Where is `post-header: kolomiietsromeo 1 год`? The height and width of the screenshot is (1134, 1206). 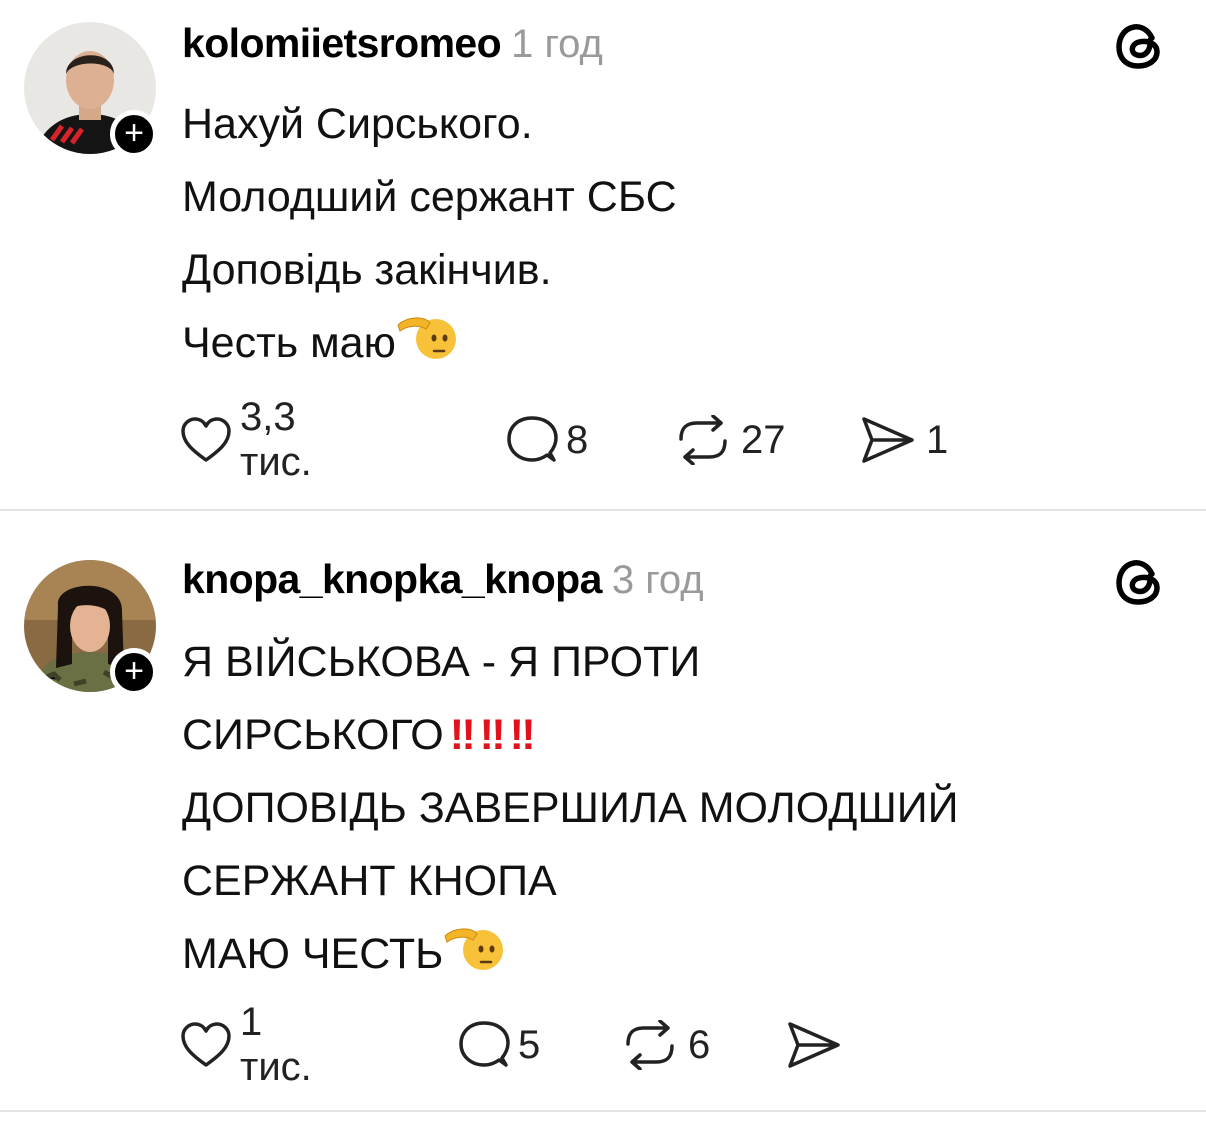
post-header: kolomiietsromeo 1 год is located at coordinates (392, 43).